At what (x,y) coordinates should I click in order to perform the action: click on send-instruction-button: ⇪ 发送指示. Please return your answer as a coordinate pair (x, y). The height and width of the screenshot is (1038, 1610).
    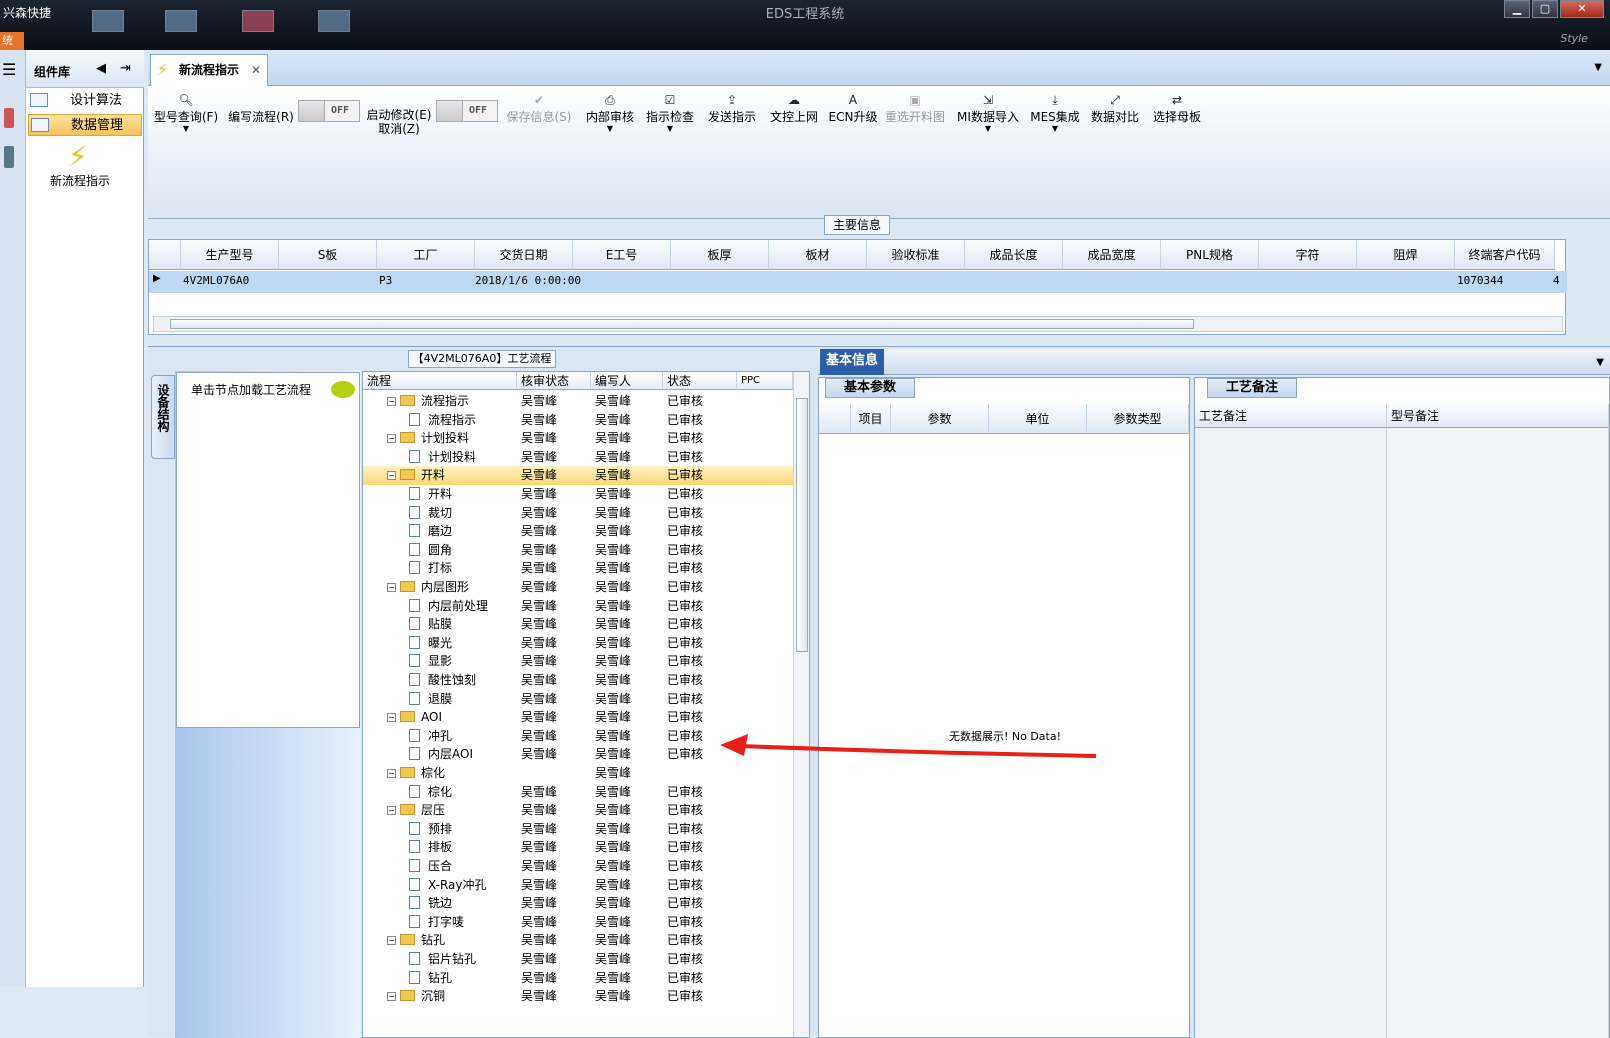
    Looking at the image, I should click on (732, 122).